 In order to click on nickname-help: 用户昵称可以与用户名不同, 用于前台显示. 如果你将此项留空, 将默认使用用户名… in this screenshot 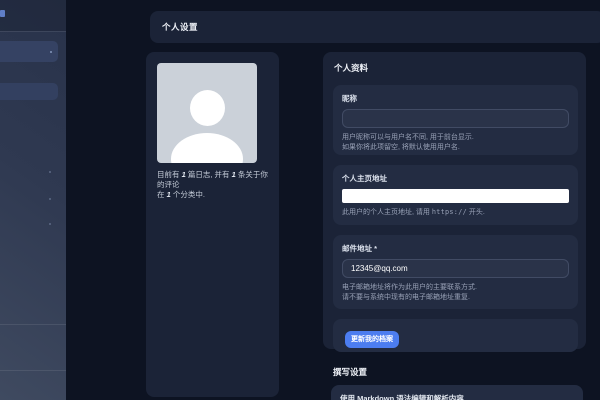, I will do `click(408, 142)`.